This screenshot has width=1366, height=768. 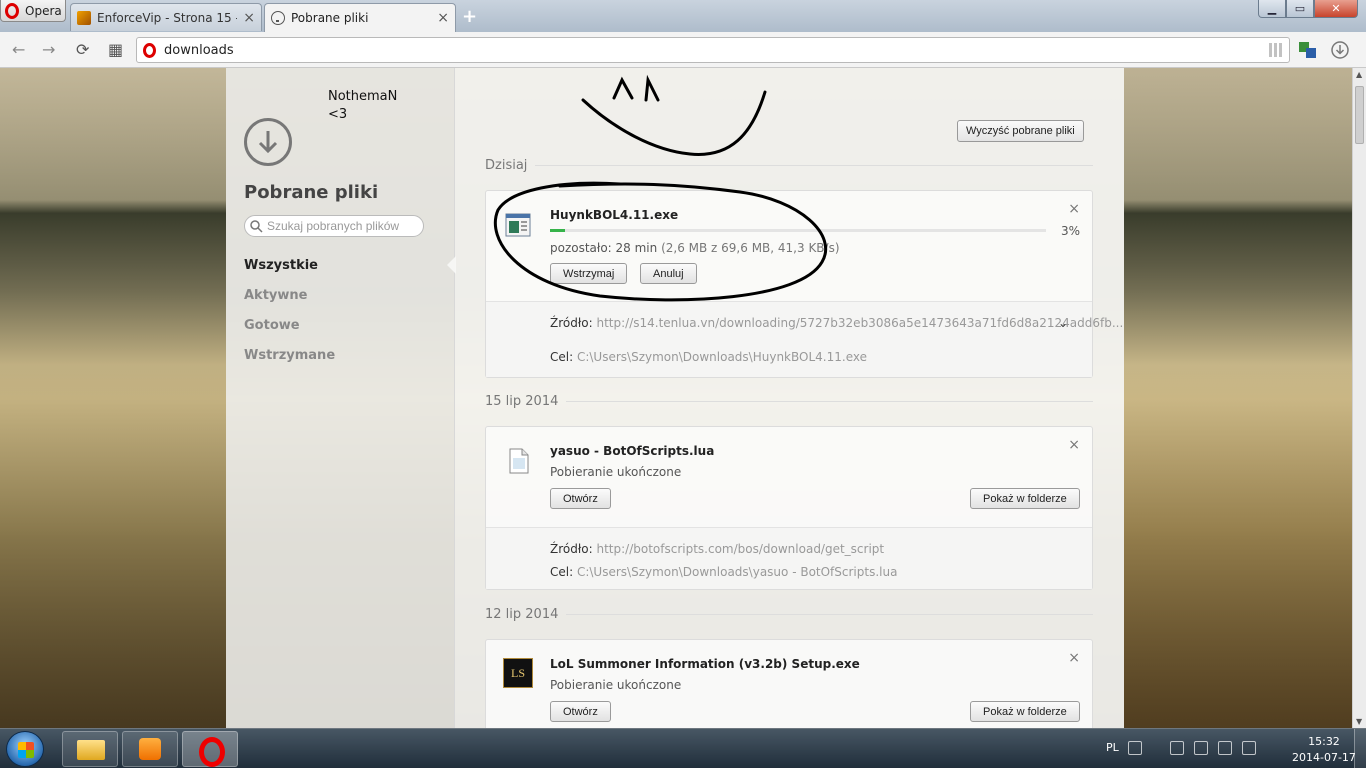 What do you see at coordinates (150, 749) in the screenshot?
I see `taskbar-media-player-icon` at bounding box center [150, 749].